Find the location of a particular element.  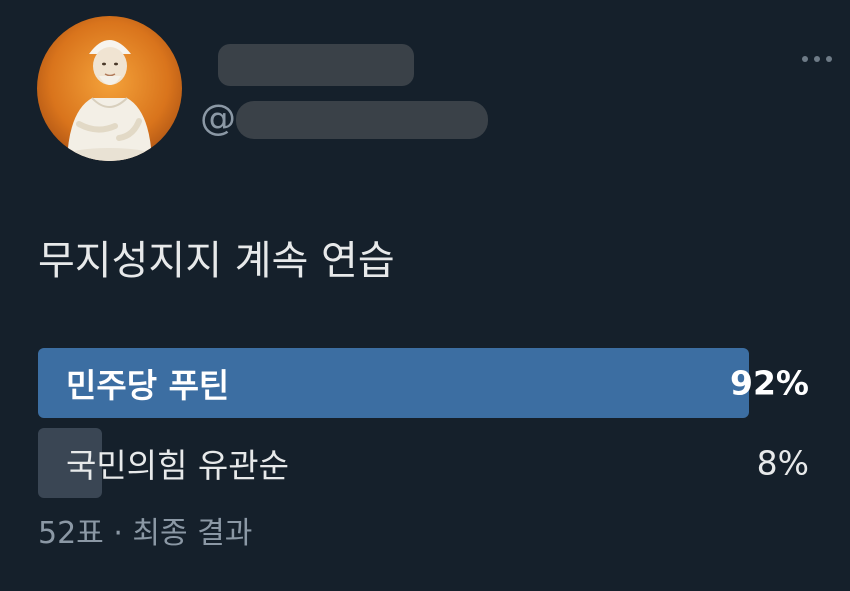

more-horizontal-icon is located at coordinates (817, 59).